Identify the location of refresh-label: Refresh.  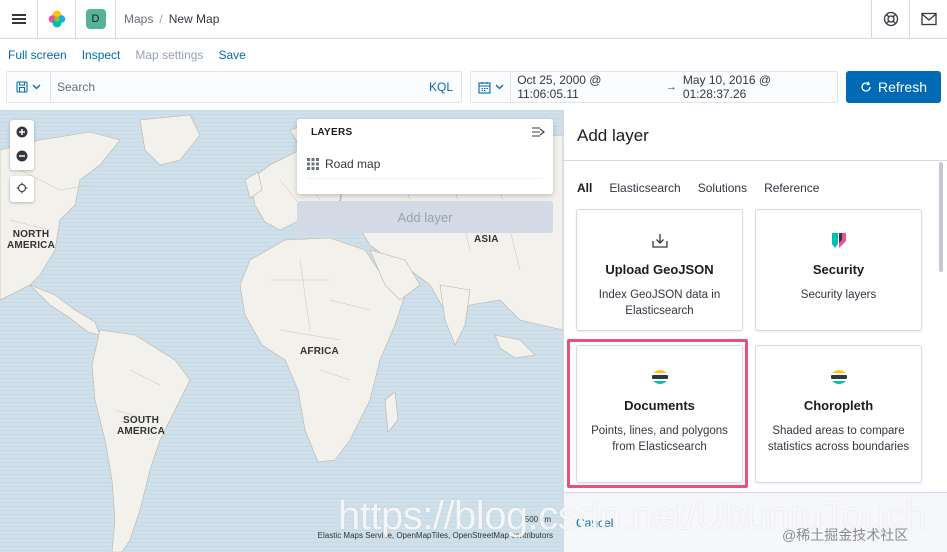
(902, 87).